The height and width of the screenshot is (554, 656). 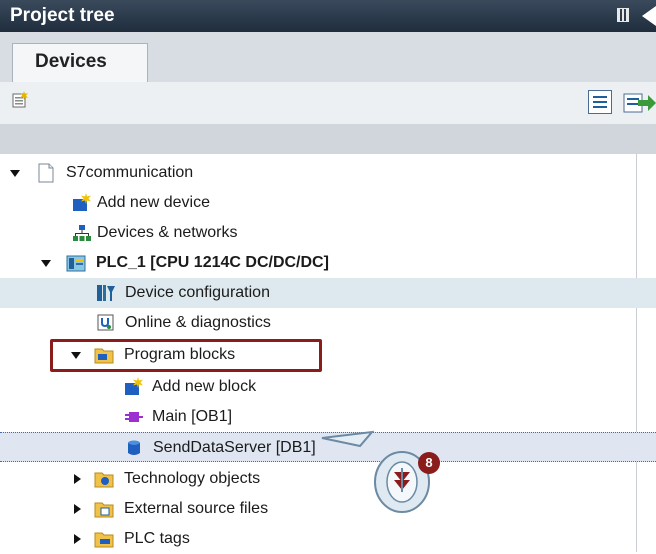 I want to click on project-icon, so click(x=46, y=173).